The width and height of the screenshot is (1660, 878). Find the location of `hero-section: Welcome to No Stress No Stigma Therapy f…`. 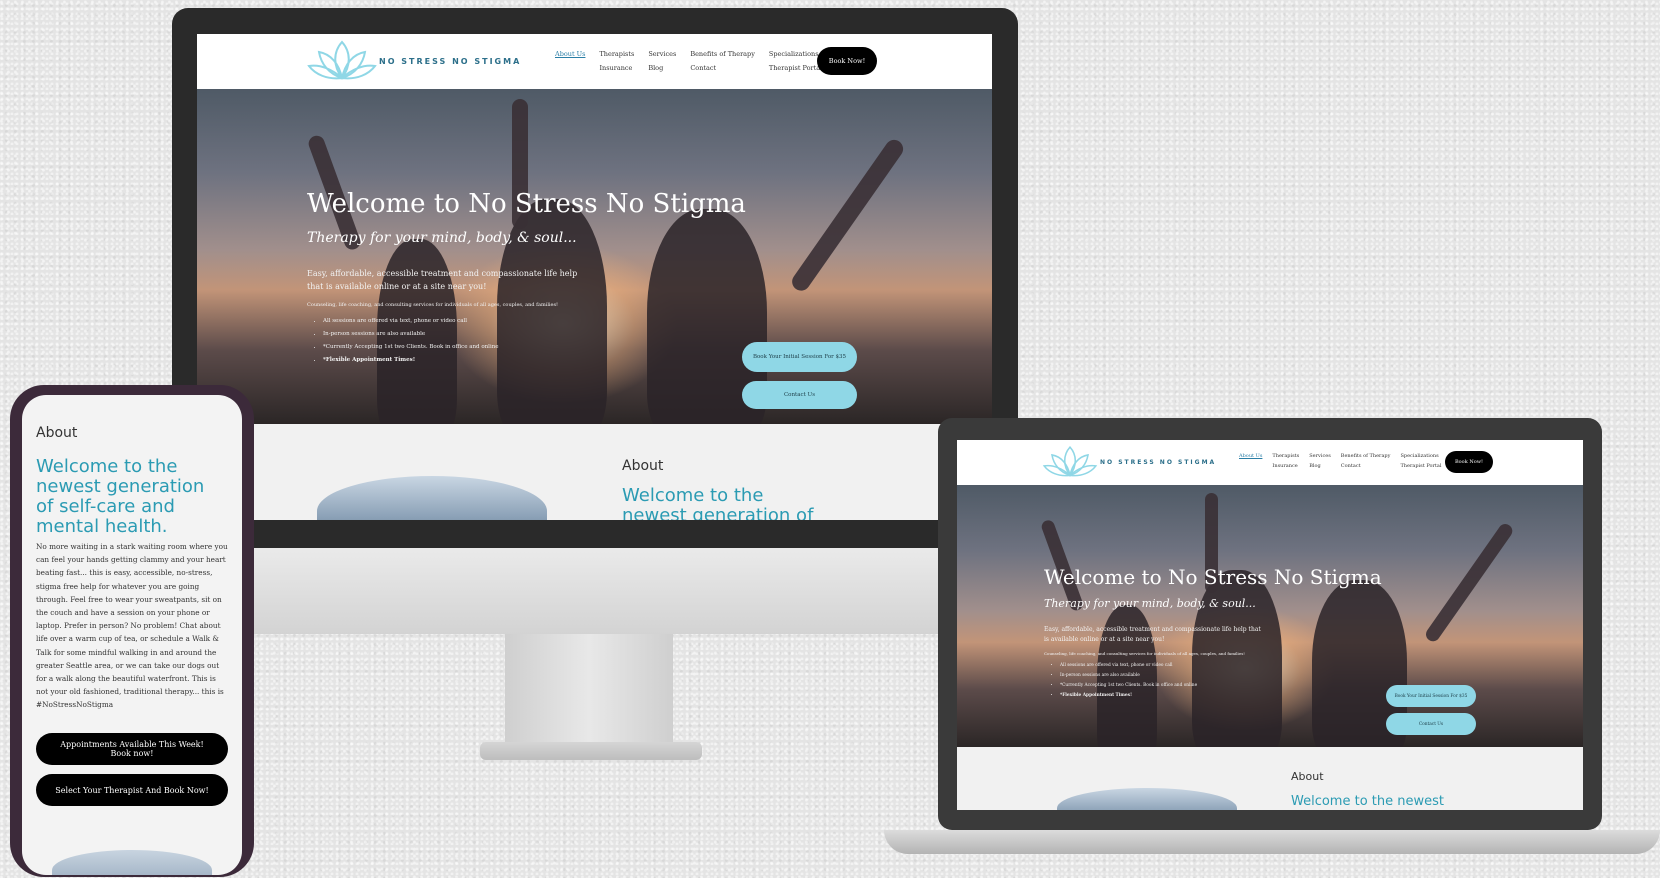

hero-section: Welcome to No Stress No Stigma Therapy f… is located at coordinates (1270, 616).